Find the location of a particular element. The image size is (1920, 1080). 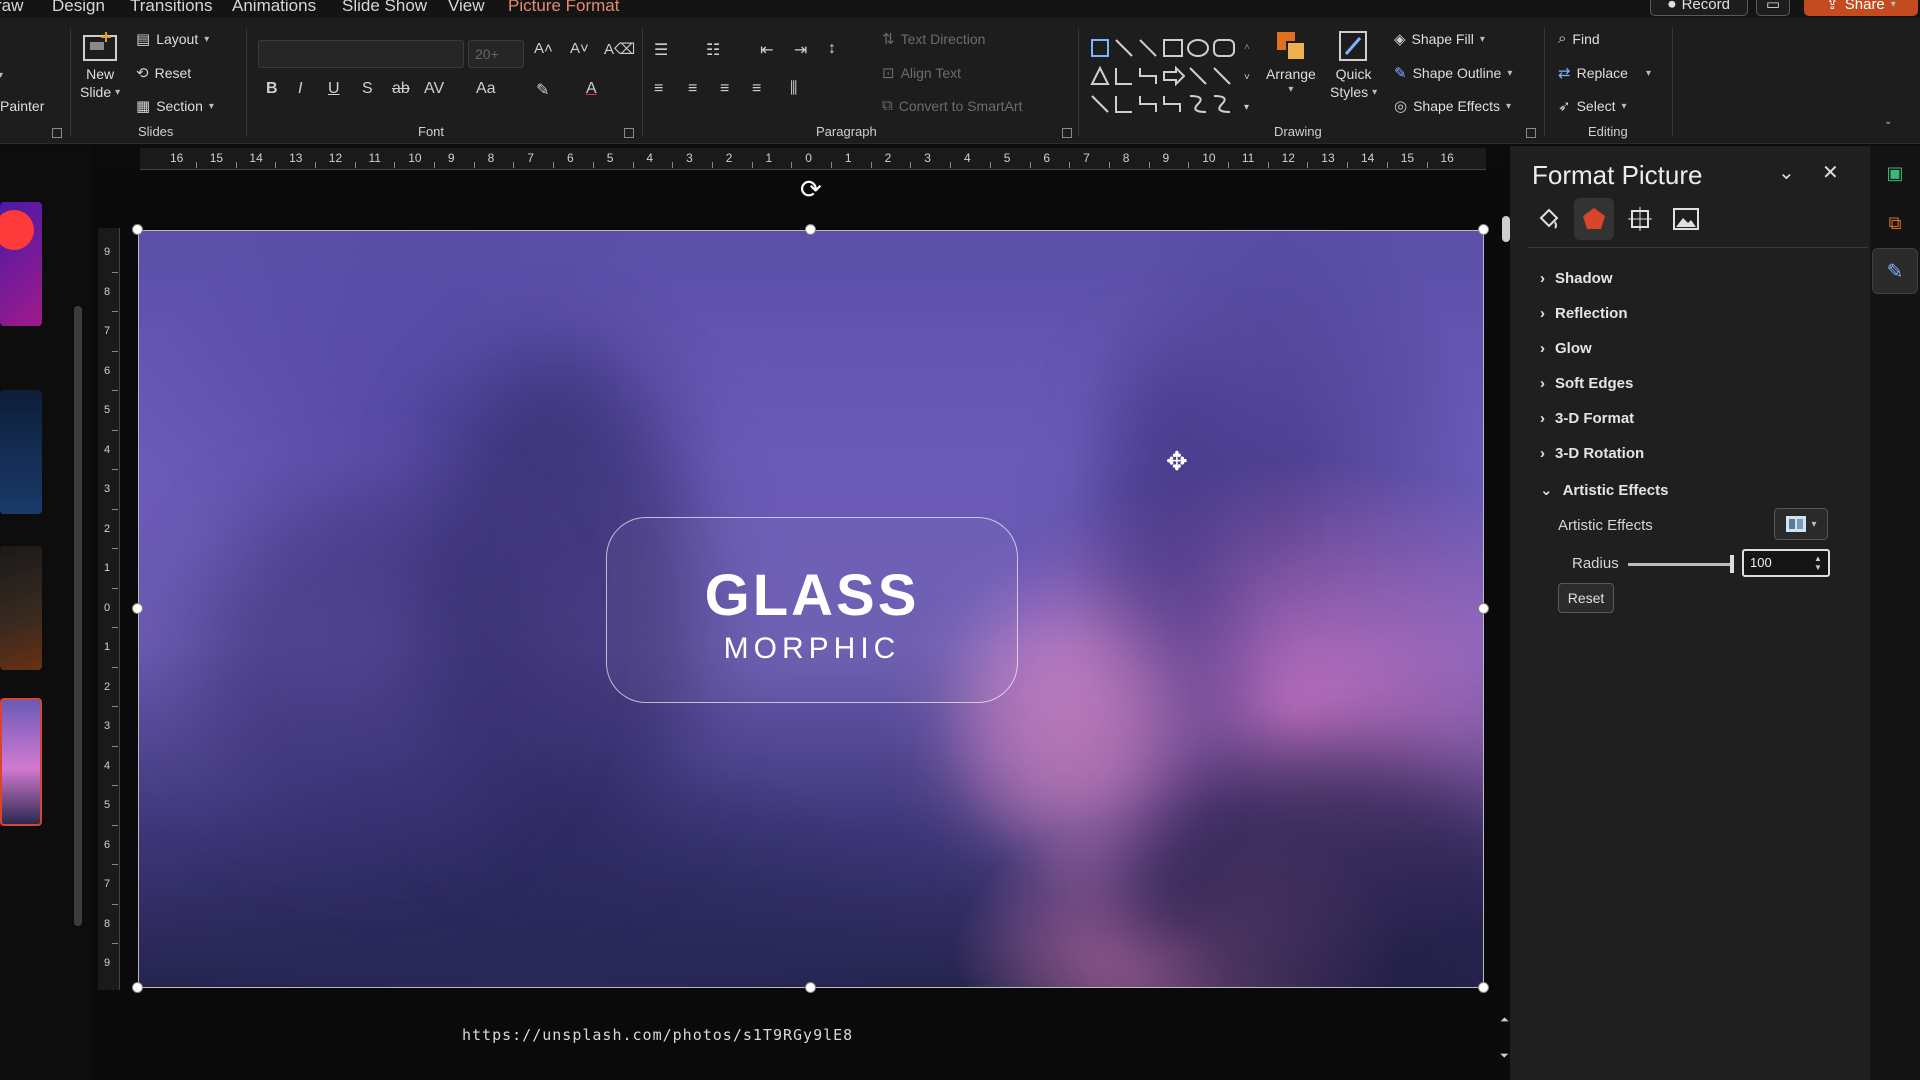

new-slide-button: New Slide ▾ is located at coordinates (100, 65).